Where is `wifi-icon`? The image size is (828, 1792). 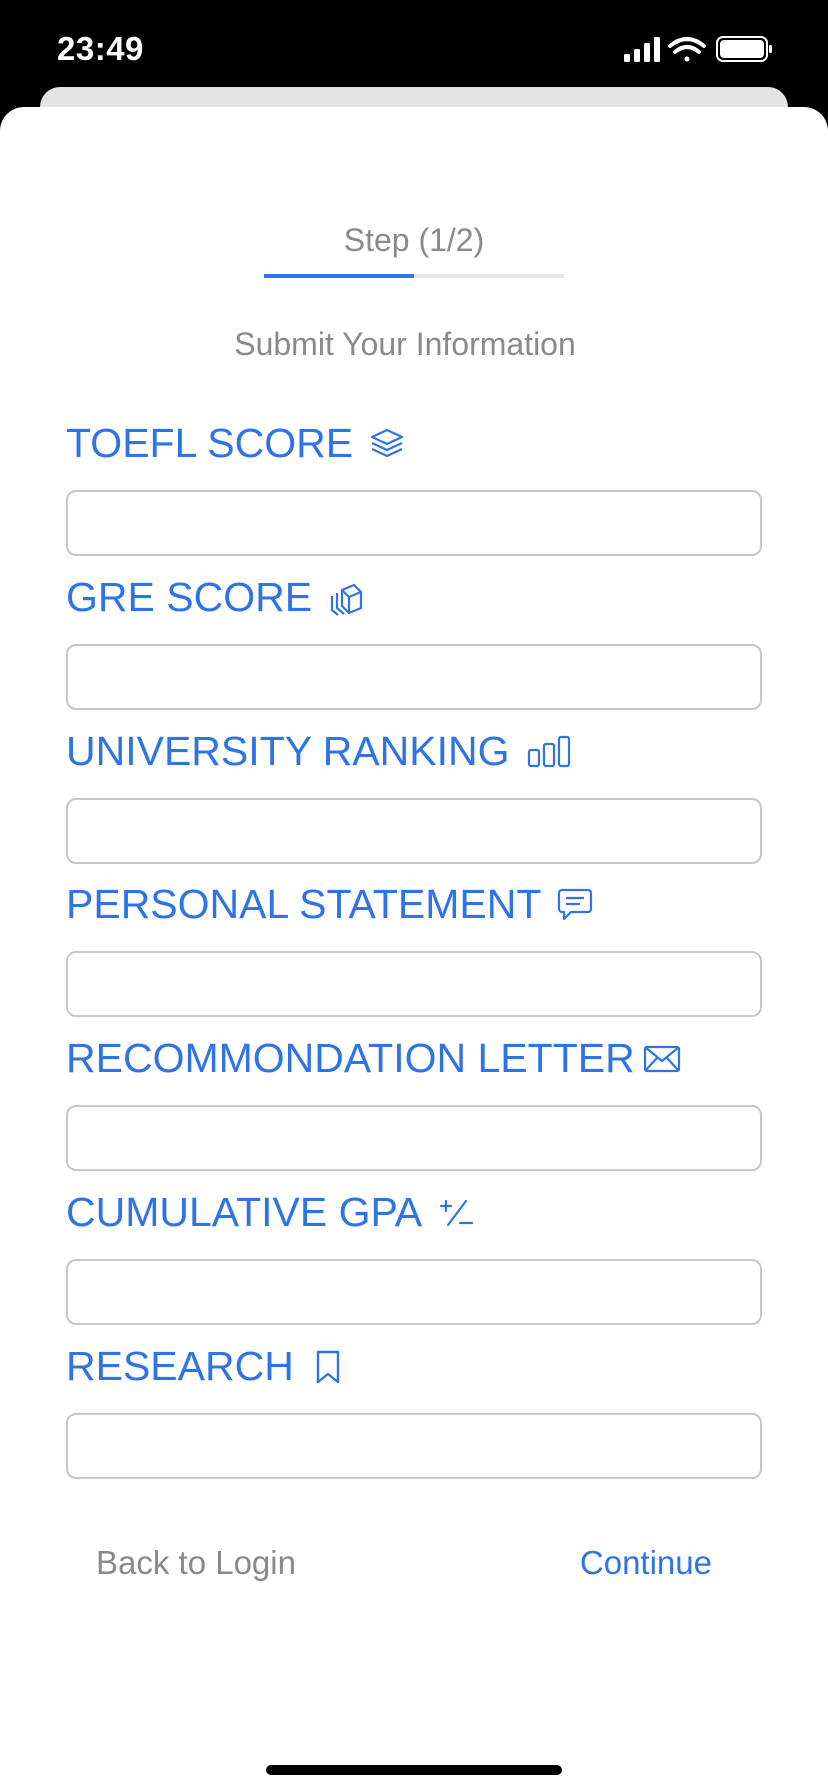 wifi-icon is located at coordinates (687, 49).